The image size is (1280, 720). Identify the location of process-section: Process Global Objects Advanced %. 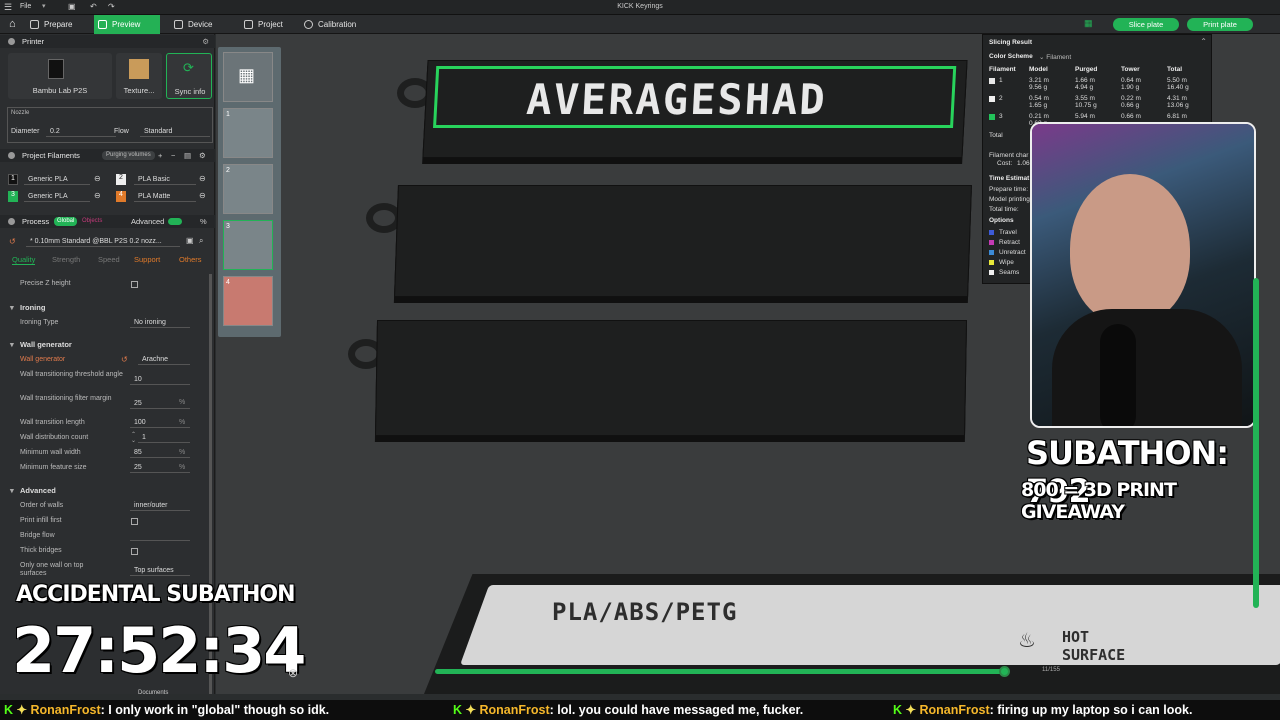
(107, 221).